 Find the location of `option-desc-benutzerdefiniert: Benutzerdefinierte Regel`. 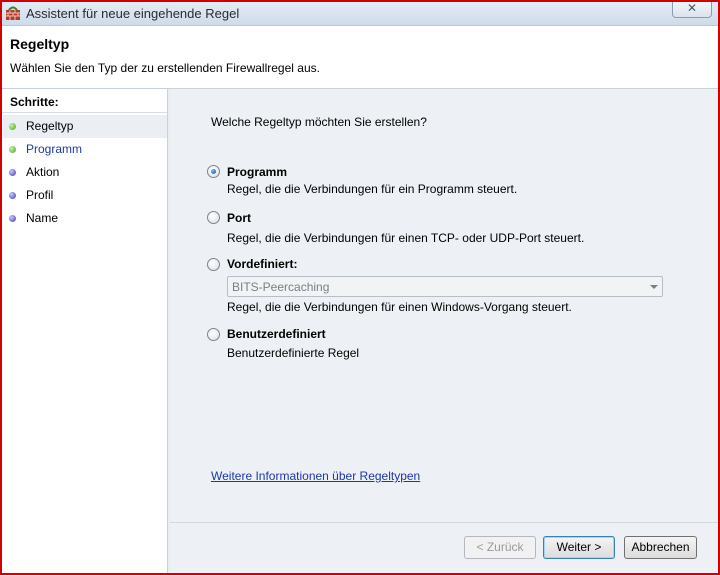

option-desc-benutzerdefiniert: Benutzerdefinierte Regel is located at coordinates (293, 353).